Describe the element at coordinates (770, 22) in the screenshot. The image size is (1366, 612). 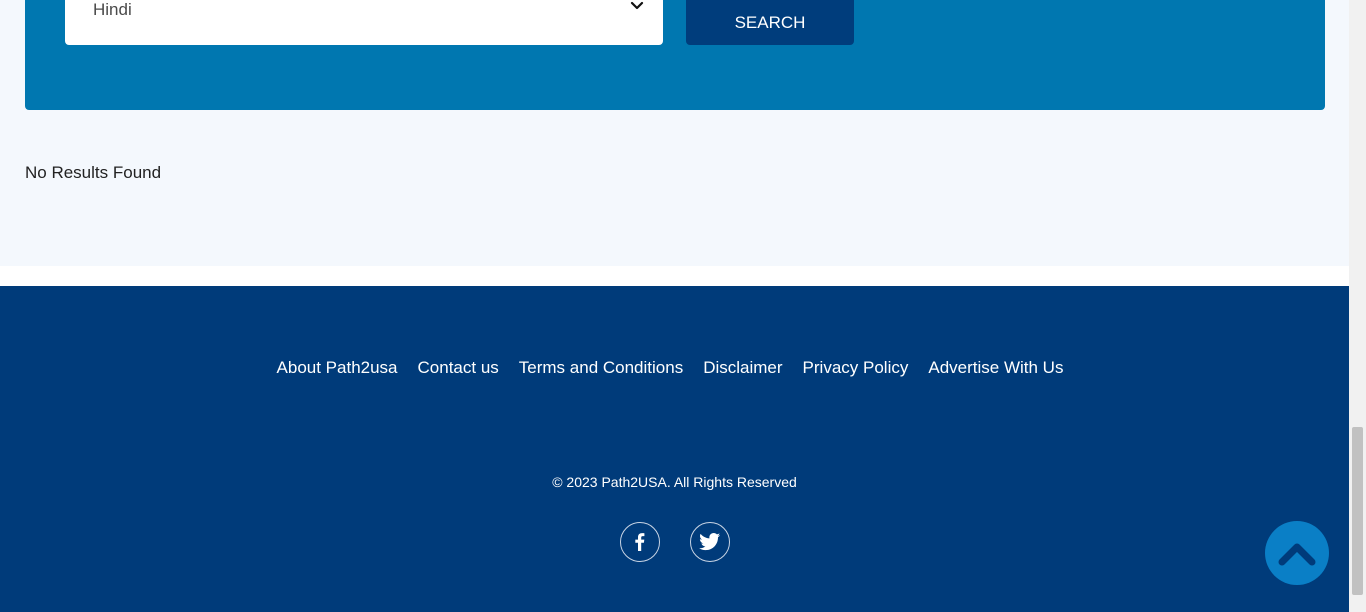
I see `search-button: SEARCH` at that location.